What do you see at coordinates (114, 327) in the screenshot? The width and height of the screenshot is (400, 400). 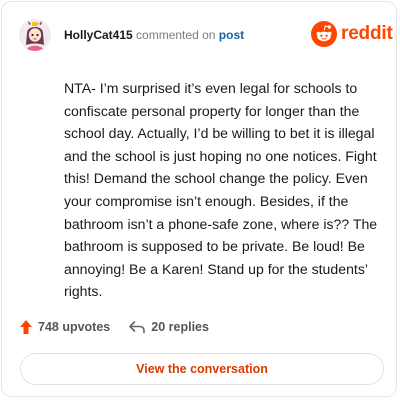 I see `comment-stats: 748 upvotes 20 replies` at bounding box center [114, 327].